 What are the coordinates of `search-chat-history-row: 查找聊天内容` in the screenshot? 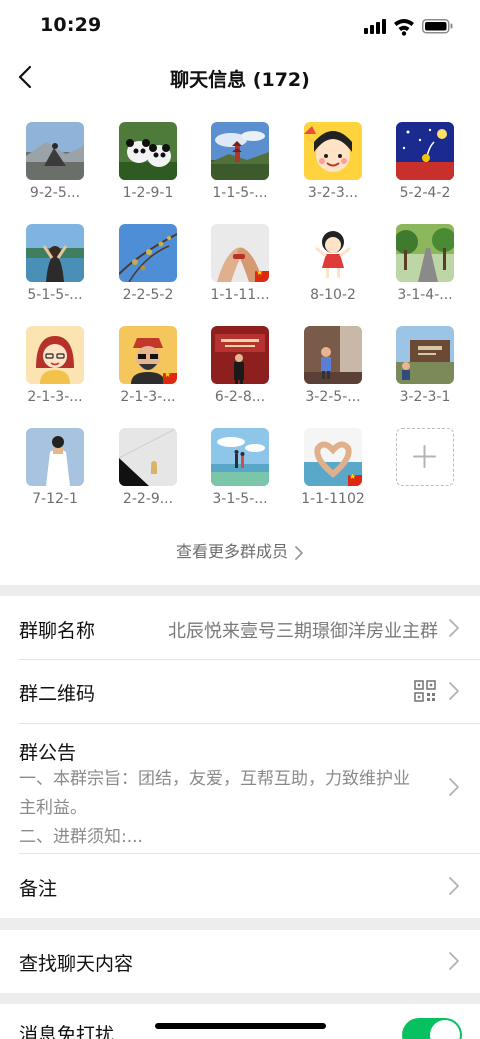 It's located at (240, 961).